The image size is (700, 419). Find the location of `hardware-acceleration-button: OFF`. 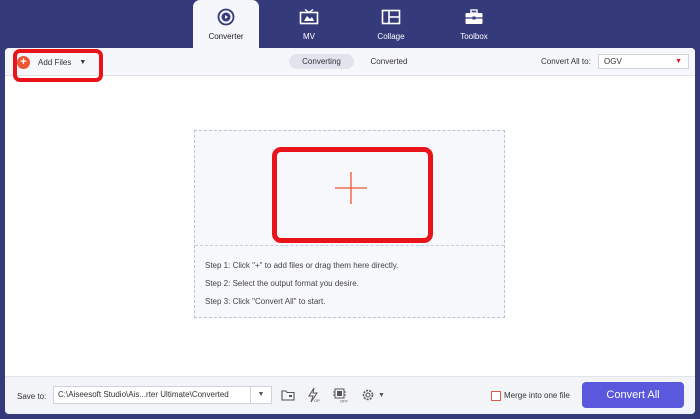

hardware-acceleration-button: OFF is located at coordinates (313, 395).